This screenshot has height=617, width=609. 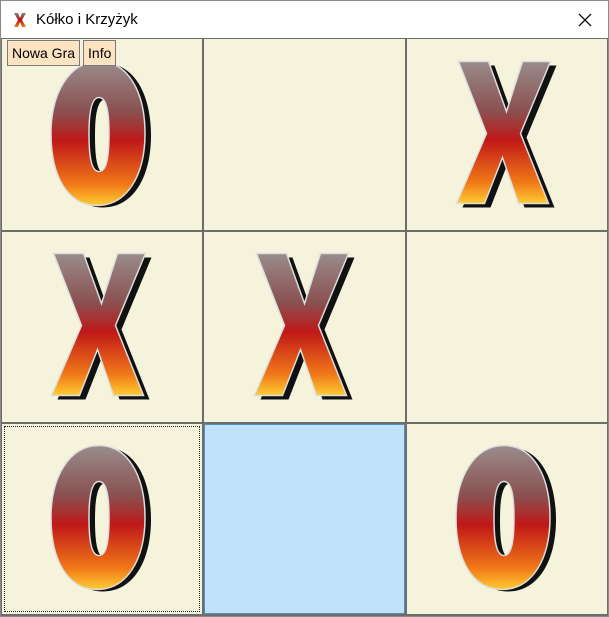 What do you see at coordinates (100, 53) in the screenshot?
I see `info-button: Info` at bounding box center [100, 53].